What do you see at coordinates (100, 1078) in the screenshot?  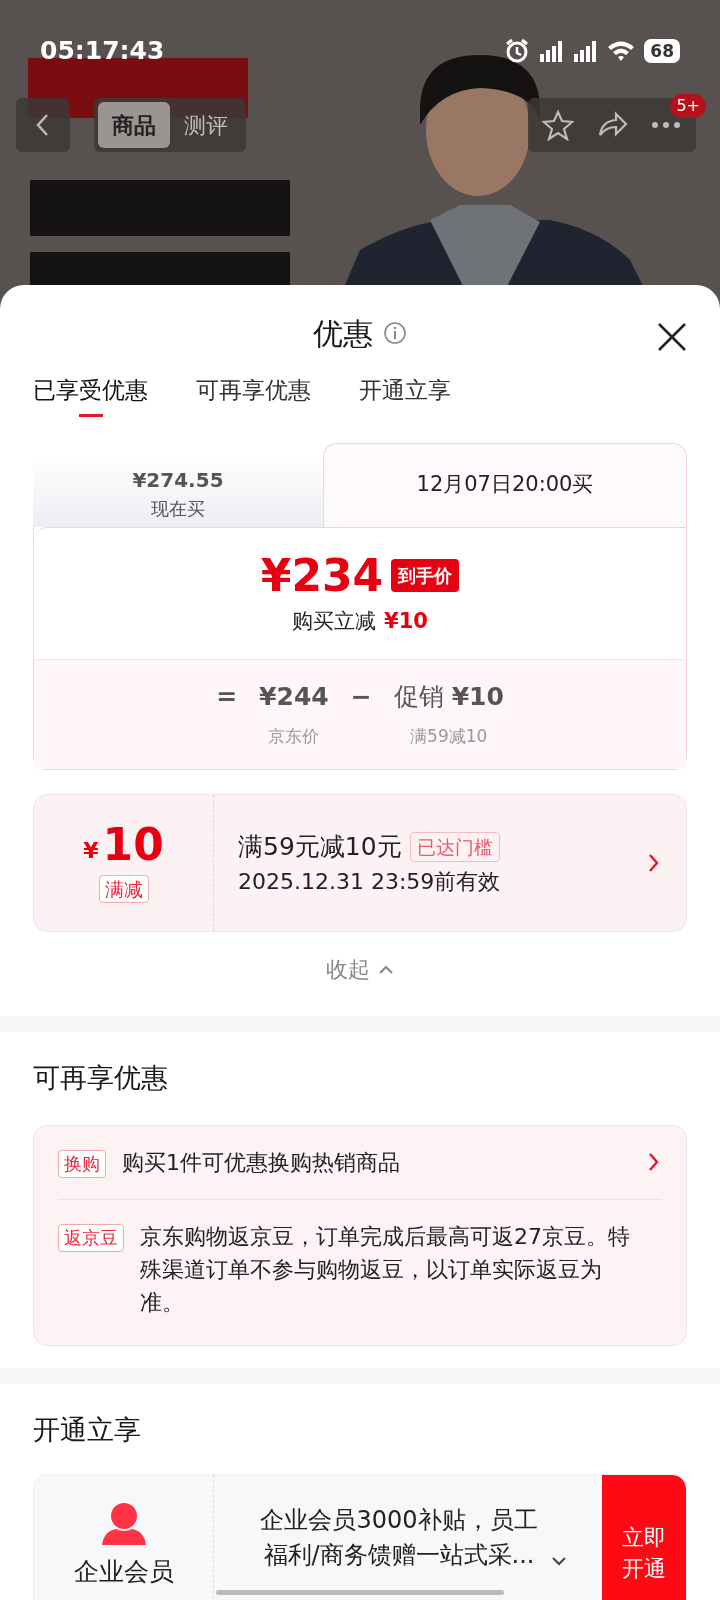 I see `section-heading: 可再享优惠` at bounding box center [100, 1078].